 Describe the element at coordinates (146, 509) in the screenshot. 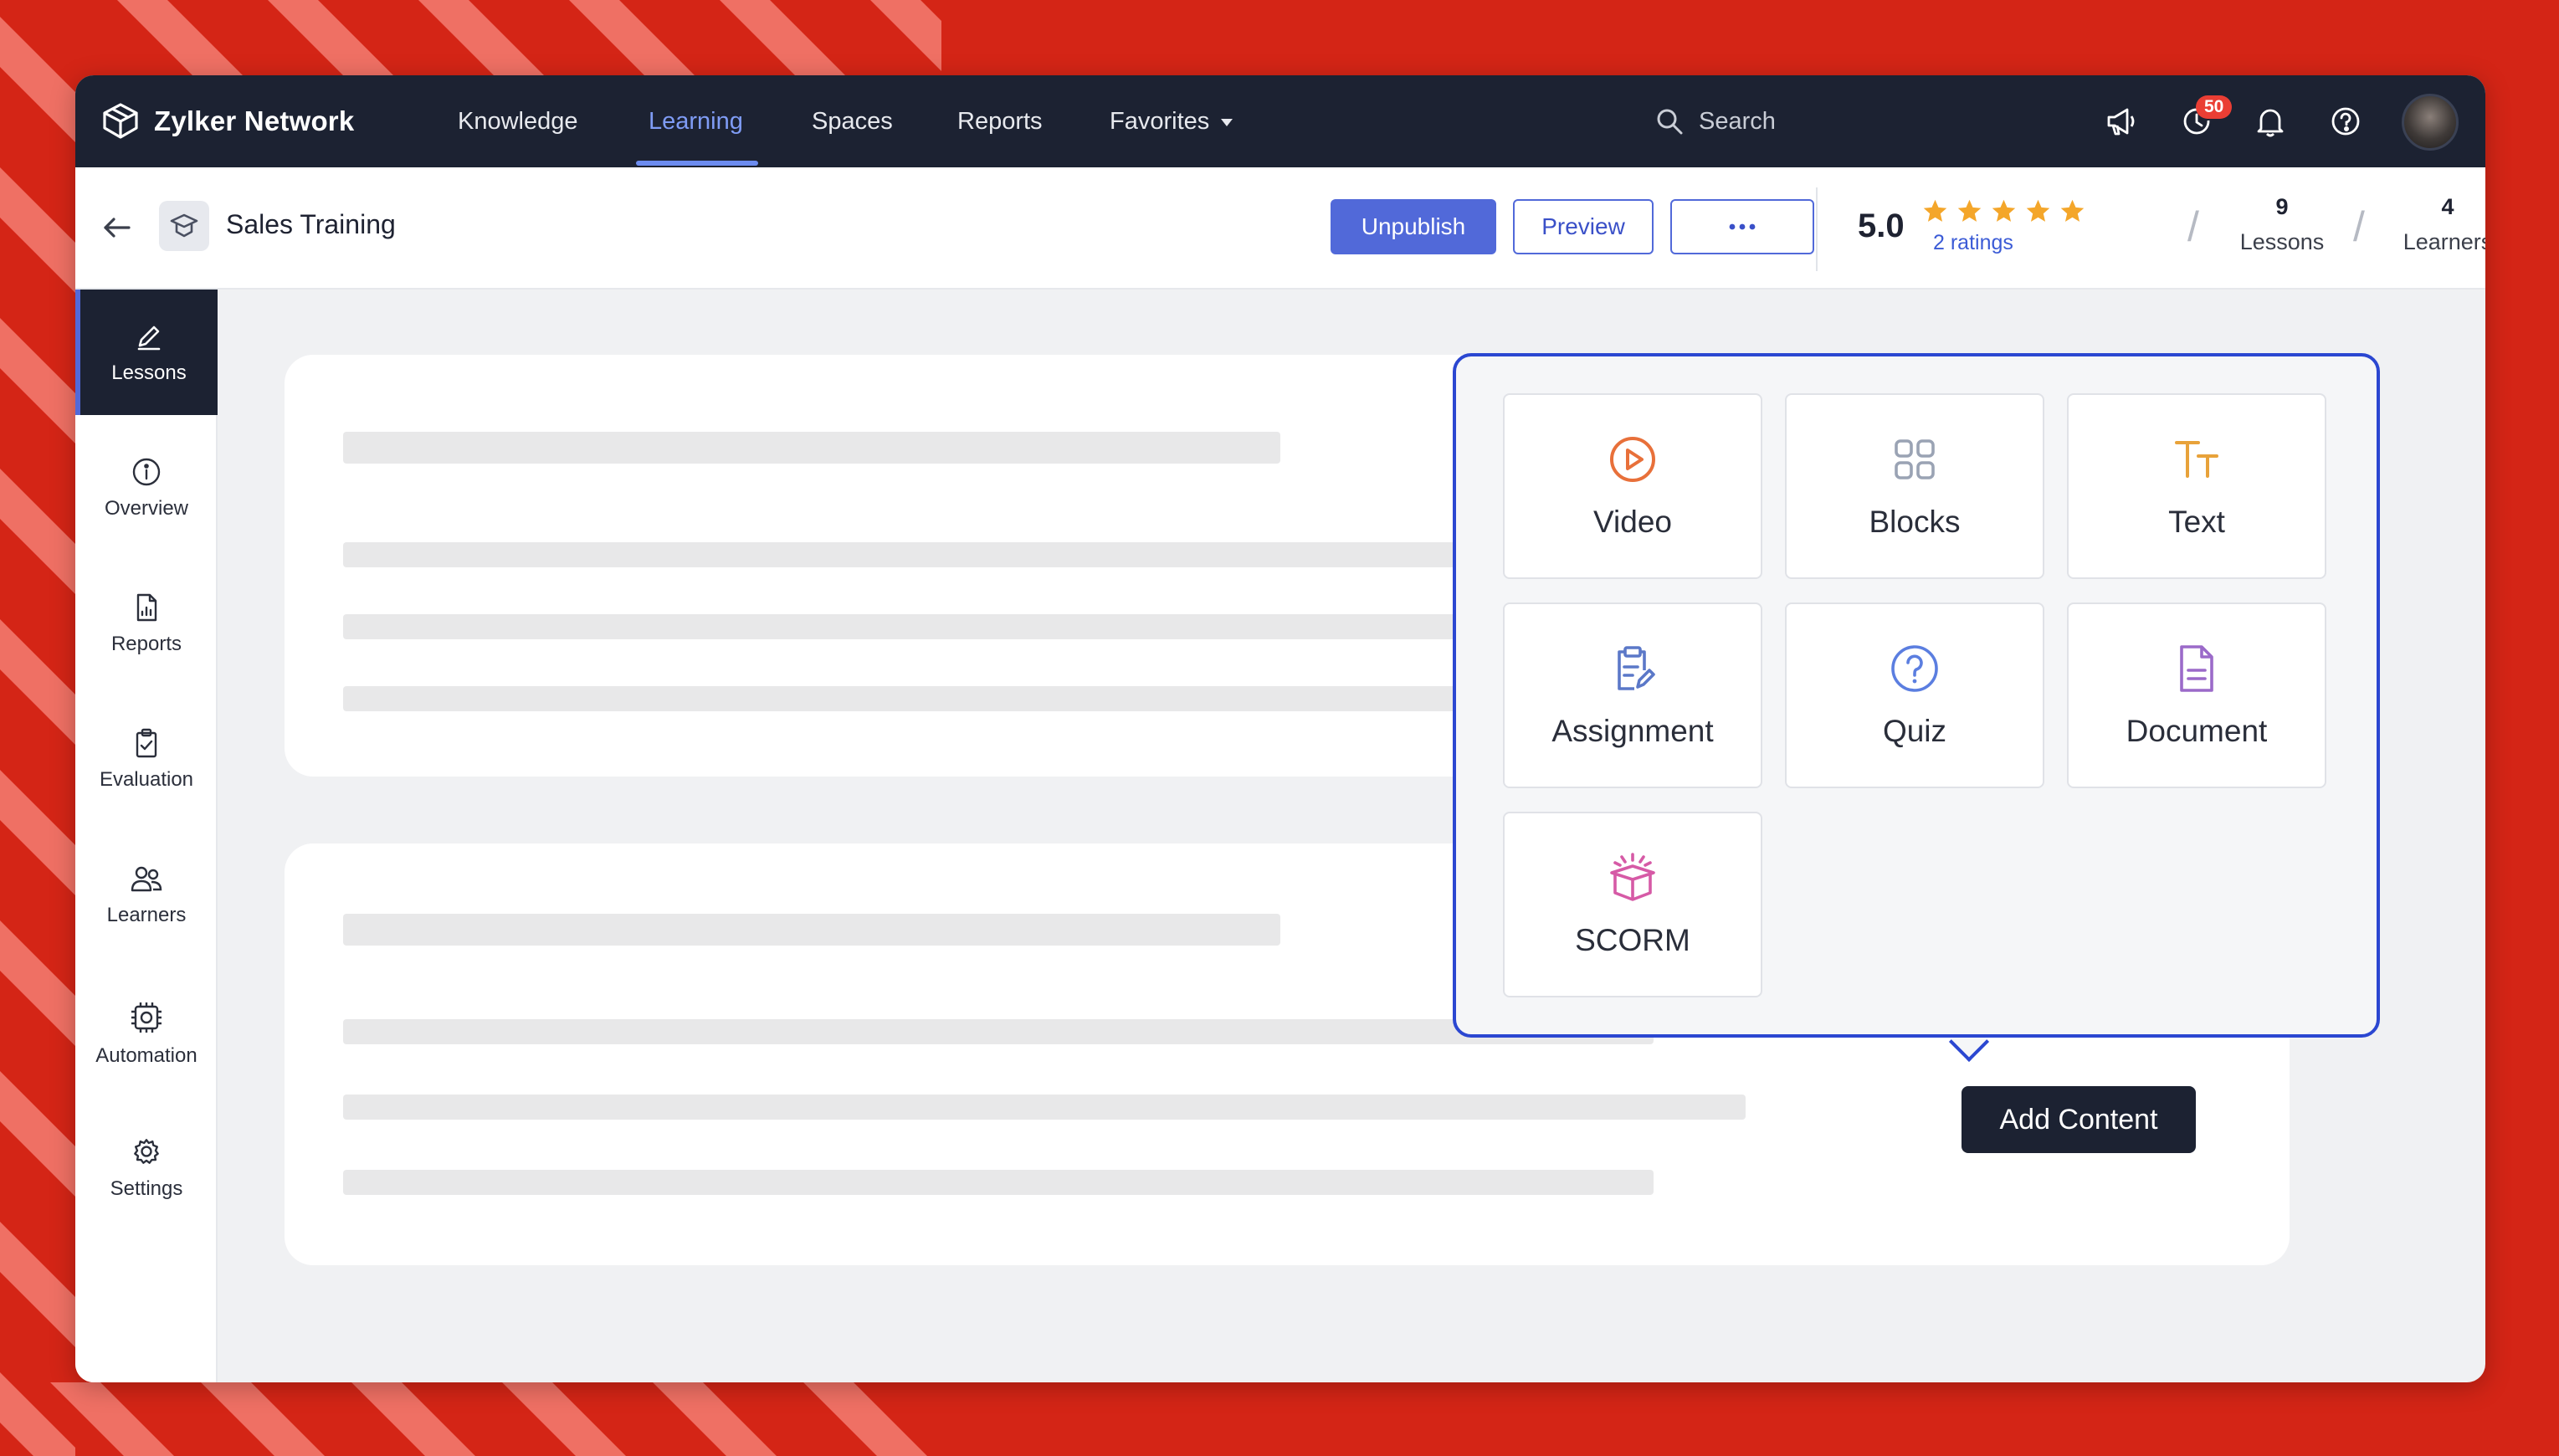

I see `sidebar-item-label: Overview` at that location.